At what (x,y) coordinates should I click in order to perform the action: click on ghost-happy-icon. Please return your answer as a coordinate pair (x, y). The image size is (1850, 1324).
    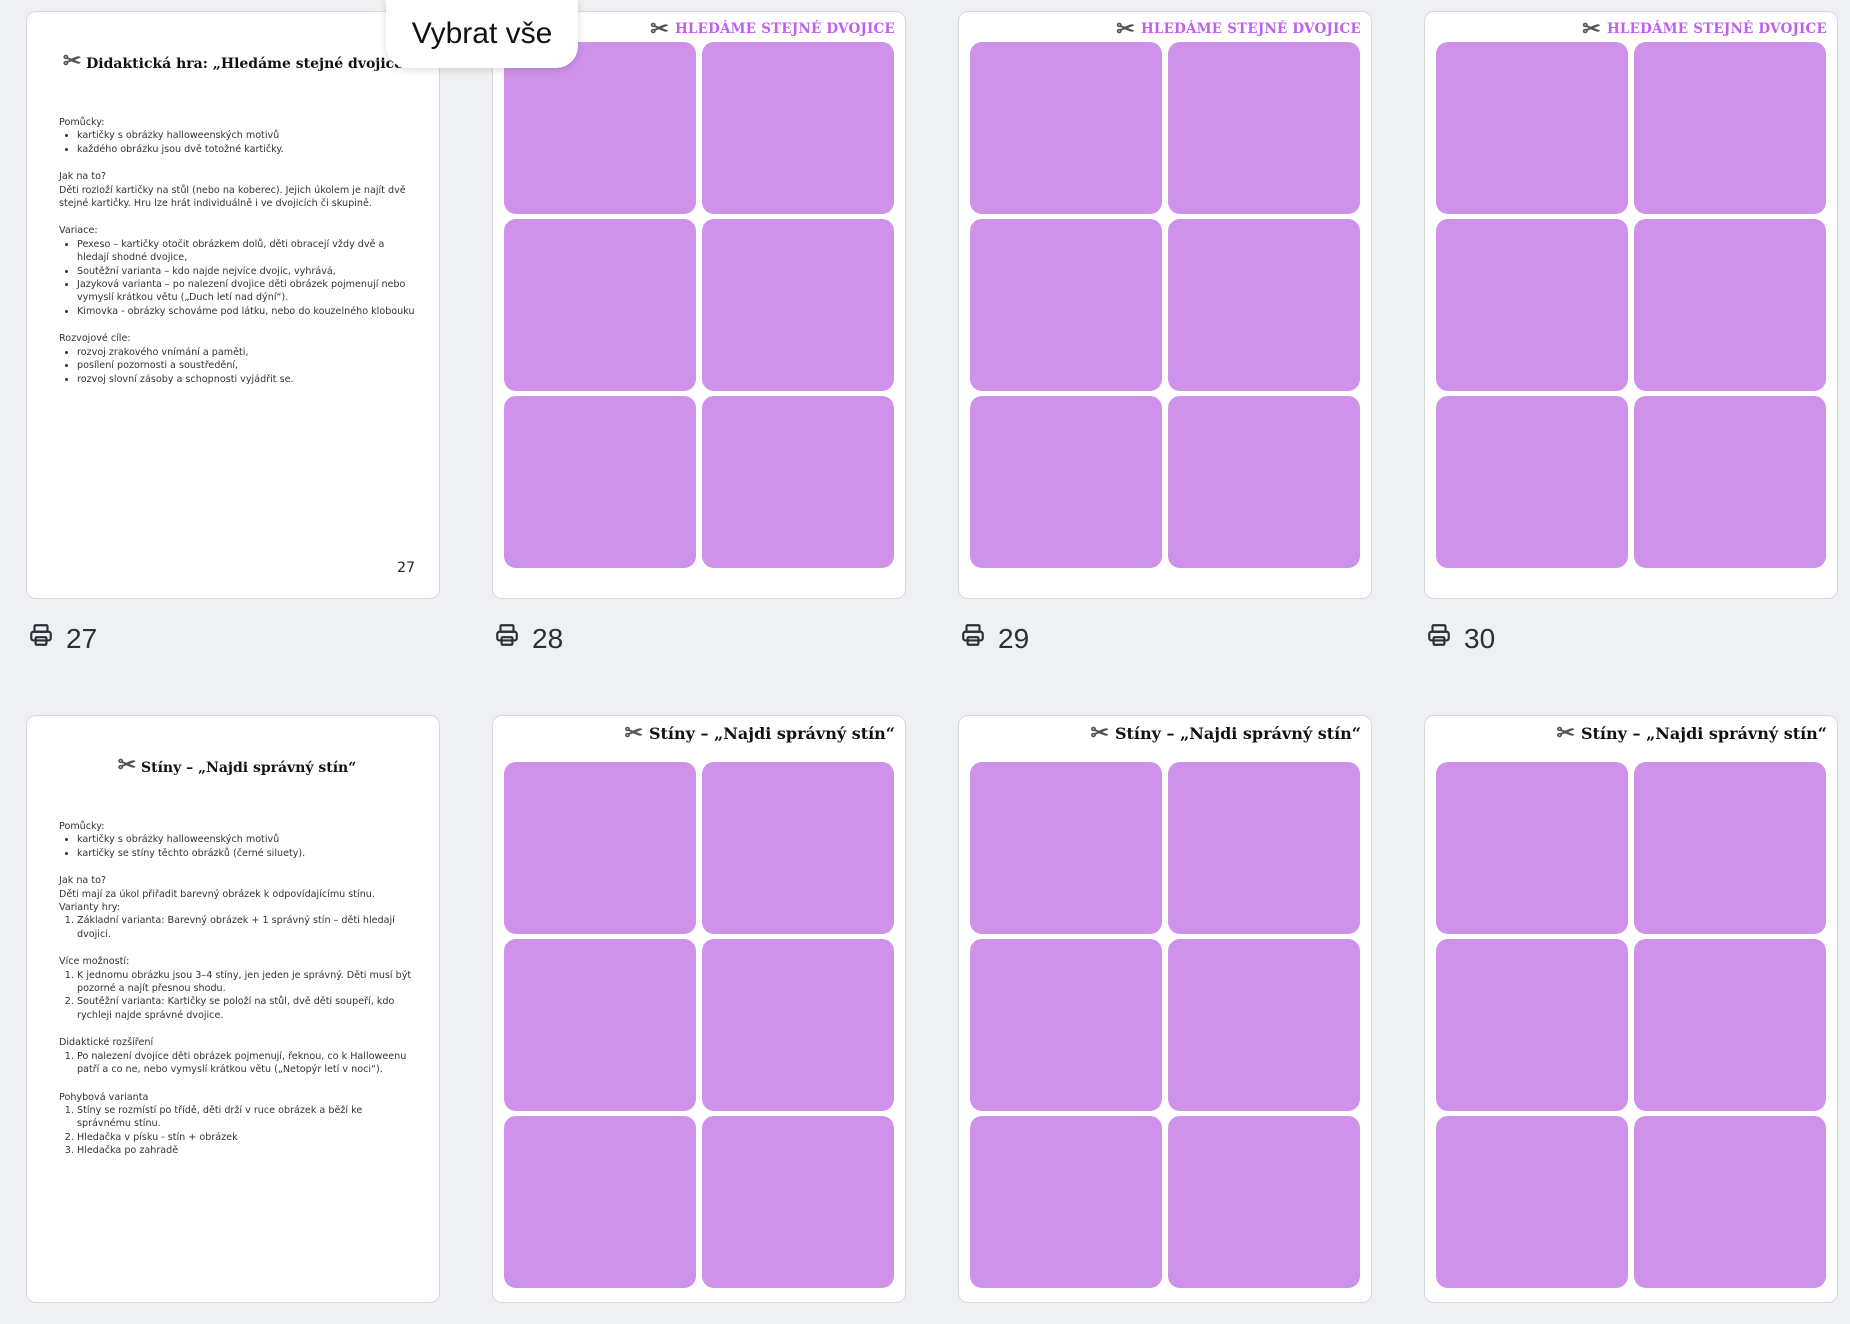
    Looking at the image, I should click on (1730, 482).